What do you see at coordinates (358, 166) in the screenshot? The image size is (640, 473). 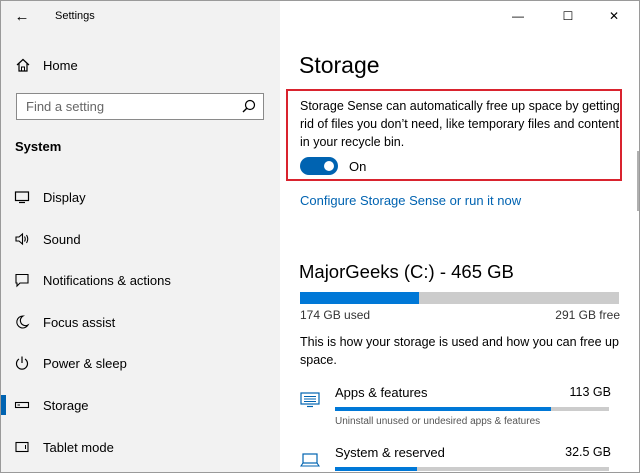 I see `storage-sense-toggle-label: On` at bounding box center [358, 166].